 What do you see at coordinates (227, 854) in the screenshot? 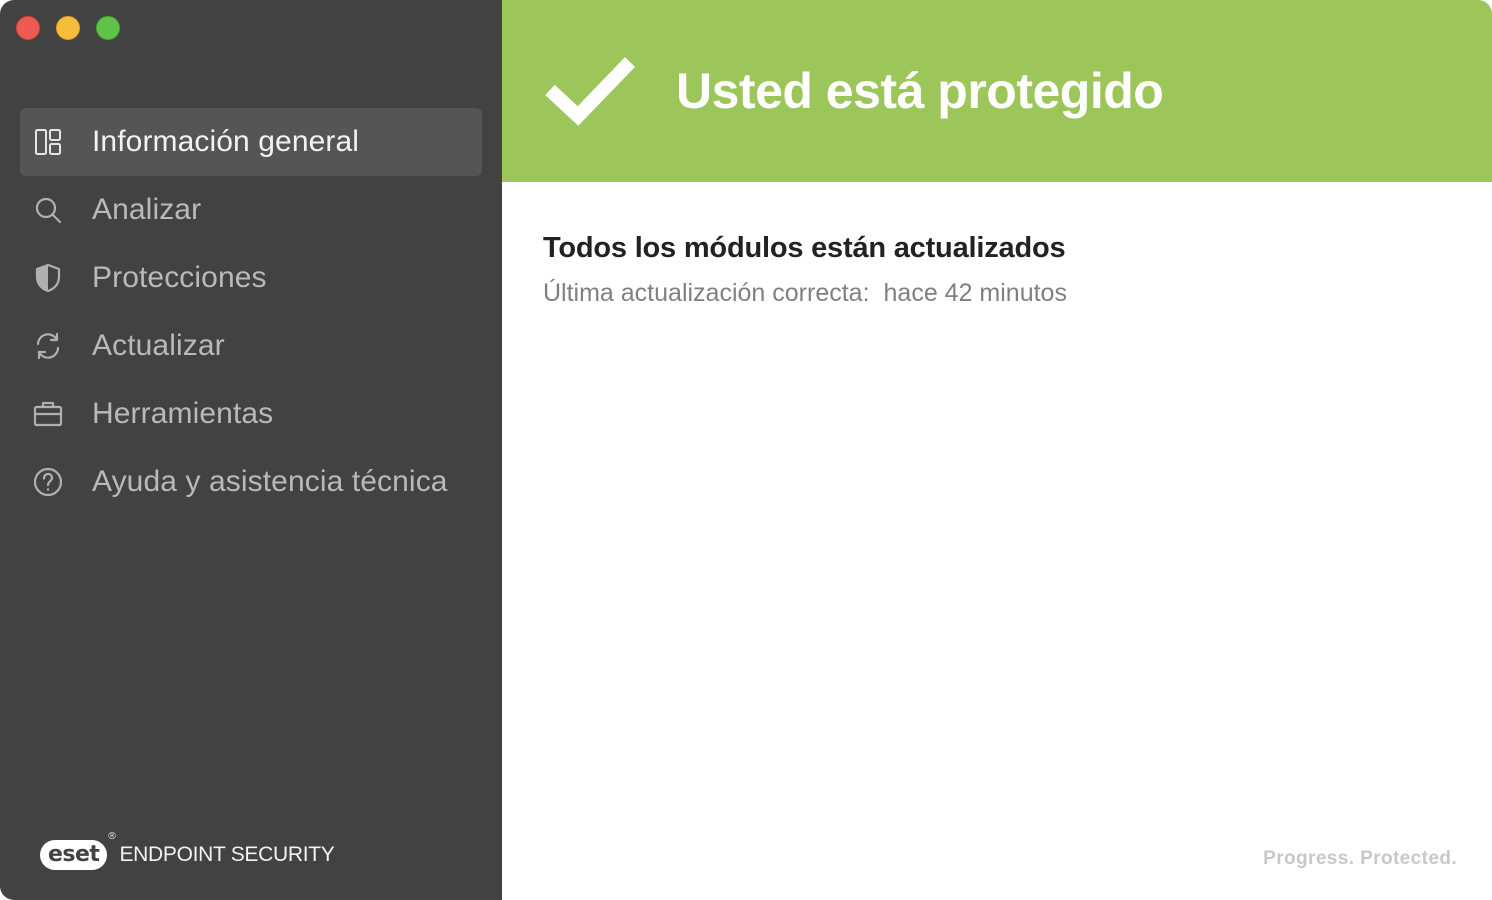
I see `product-name: ENDPOINT SECURITY` at bounding box center [227, 854].